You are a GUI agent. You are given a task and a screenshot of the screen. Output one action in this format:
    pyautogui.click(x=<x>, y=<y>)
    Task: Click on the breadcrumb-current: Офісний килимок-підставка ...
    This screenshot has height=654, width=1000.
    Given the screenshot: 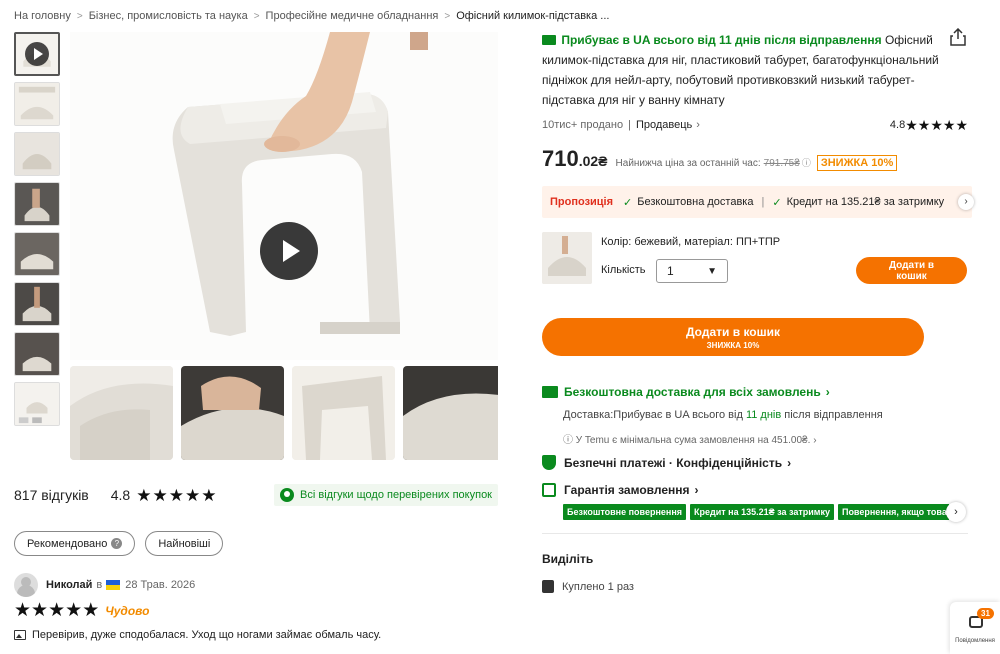 What is the action you would take?
    pyautogui.click(x=533, y=16)
    